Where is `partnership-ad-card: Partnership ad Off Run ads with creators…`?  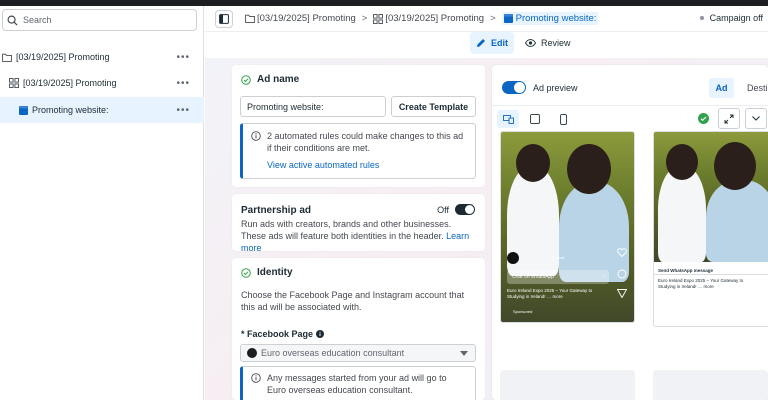 partnership-ad-card: Partnership ad Off Run ads with creators… is located at coordinates (358, 223).